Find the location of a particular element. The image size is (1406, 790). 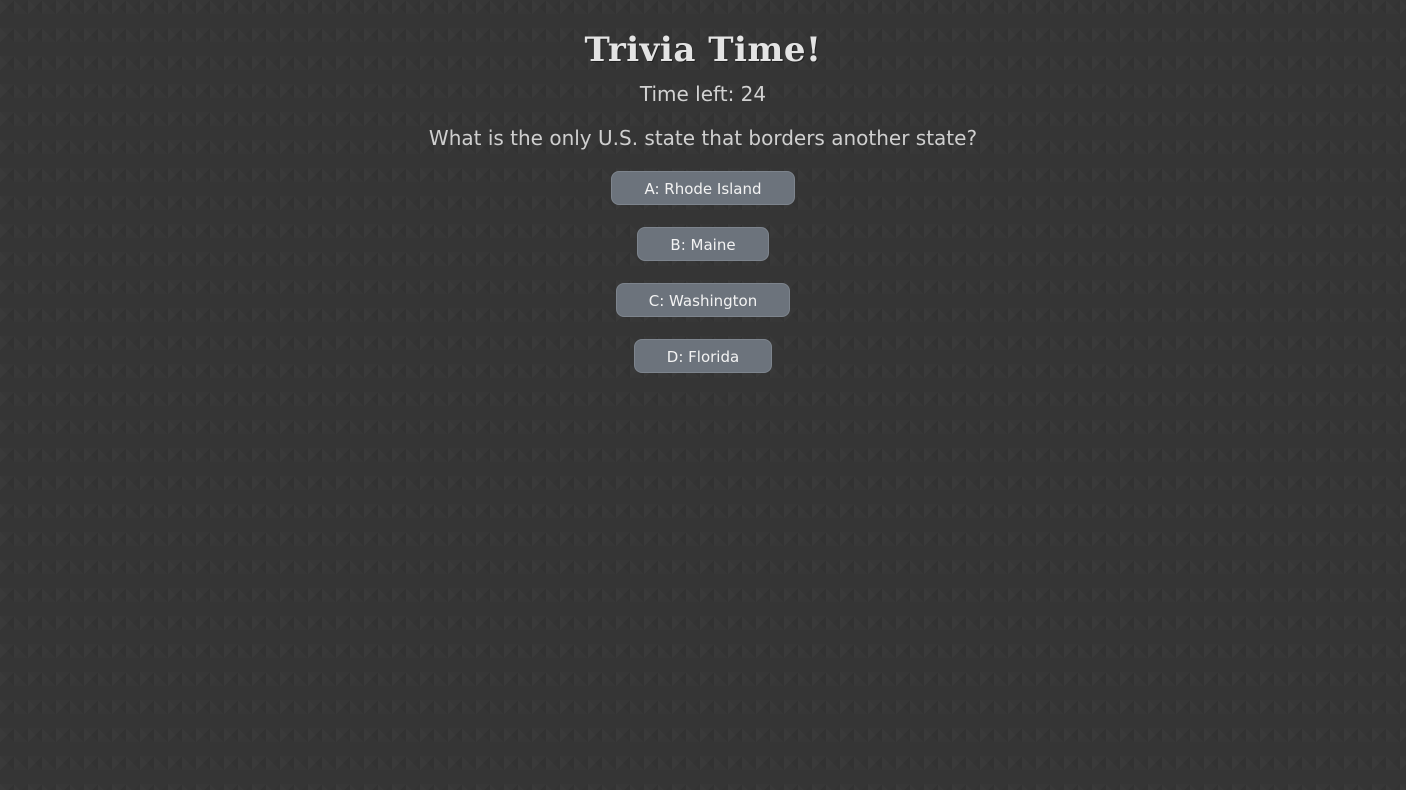

time-left-label: Time left: 24 is located at coordinates (703, 94).